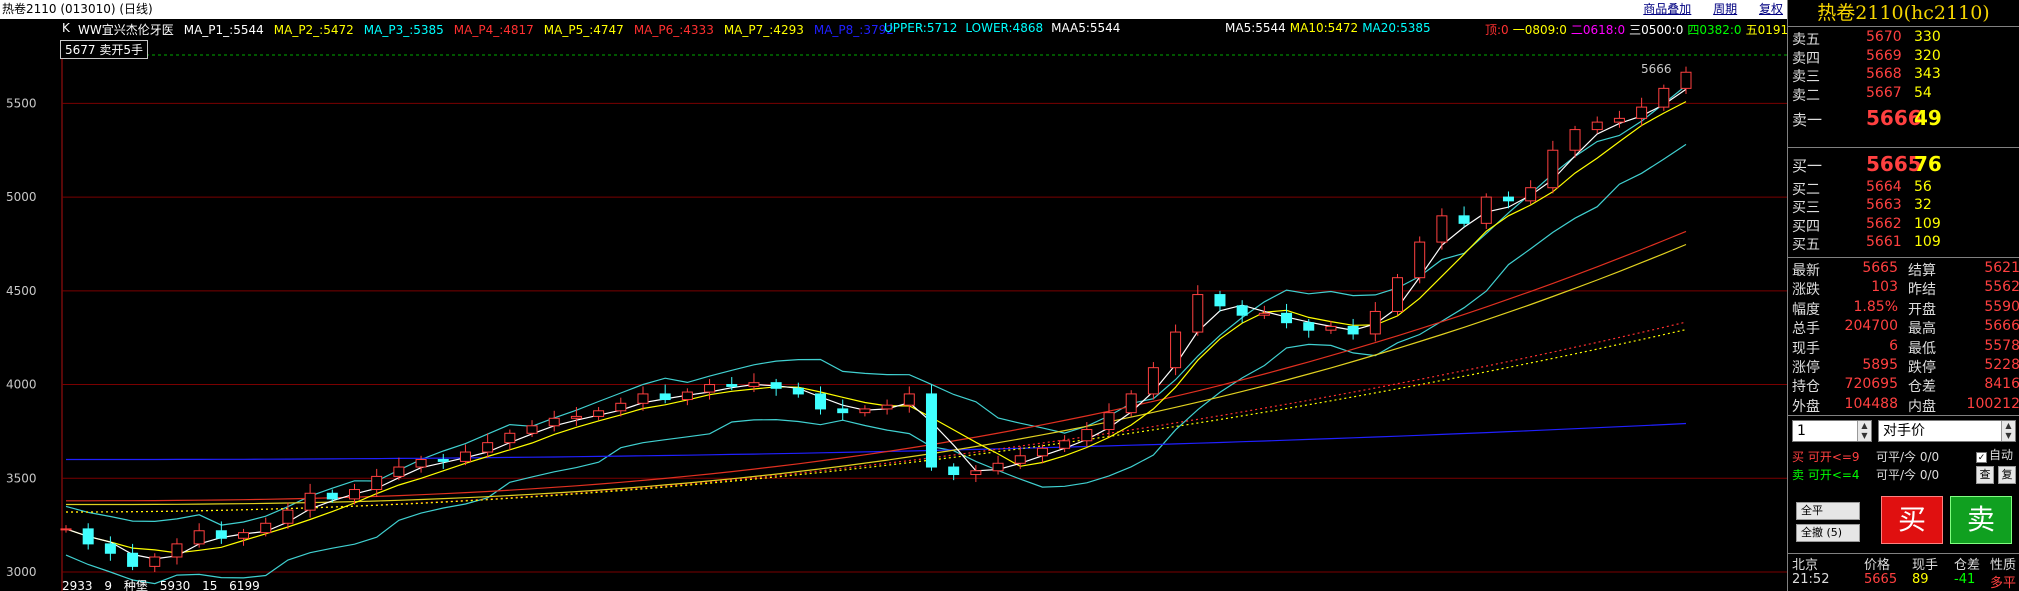 The image size is (2019, 591). Describe the element at coordinates (1864, 431) in the screenshot. I see `quantity-stepper: ▲ ▼` at that location.